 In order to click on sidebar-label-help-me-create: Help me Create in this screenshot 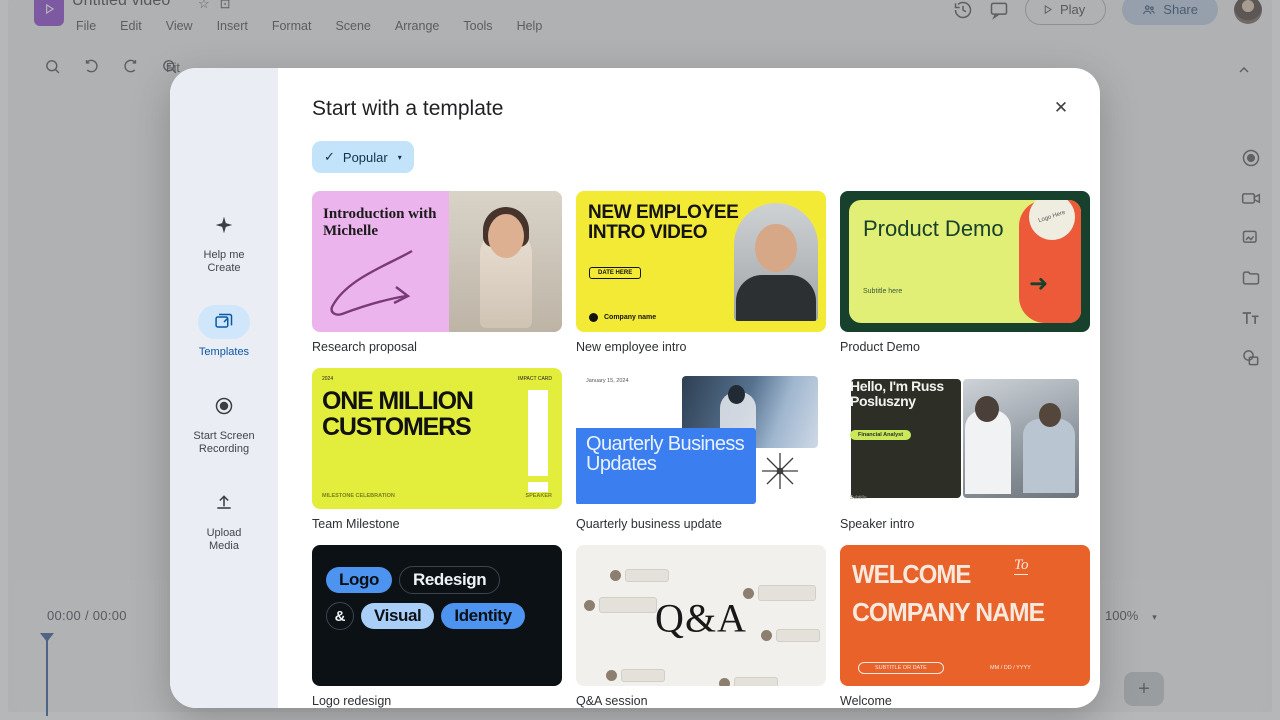, I will do `click(224, 261)`.